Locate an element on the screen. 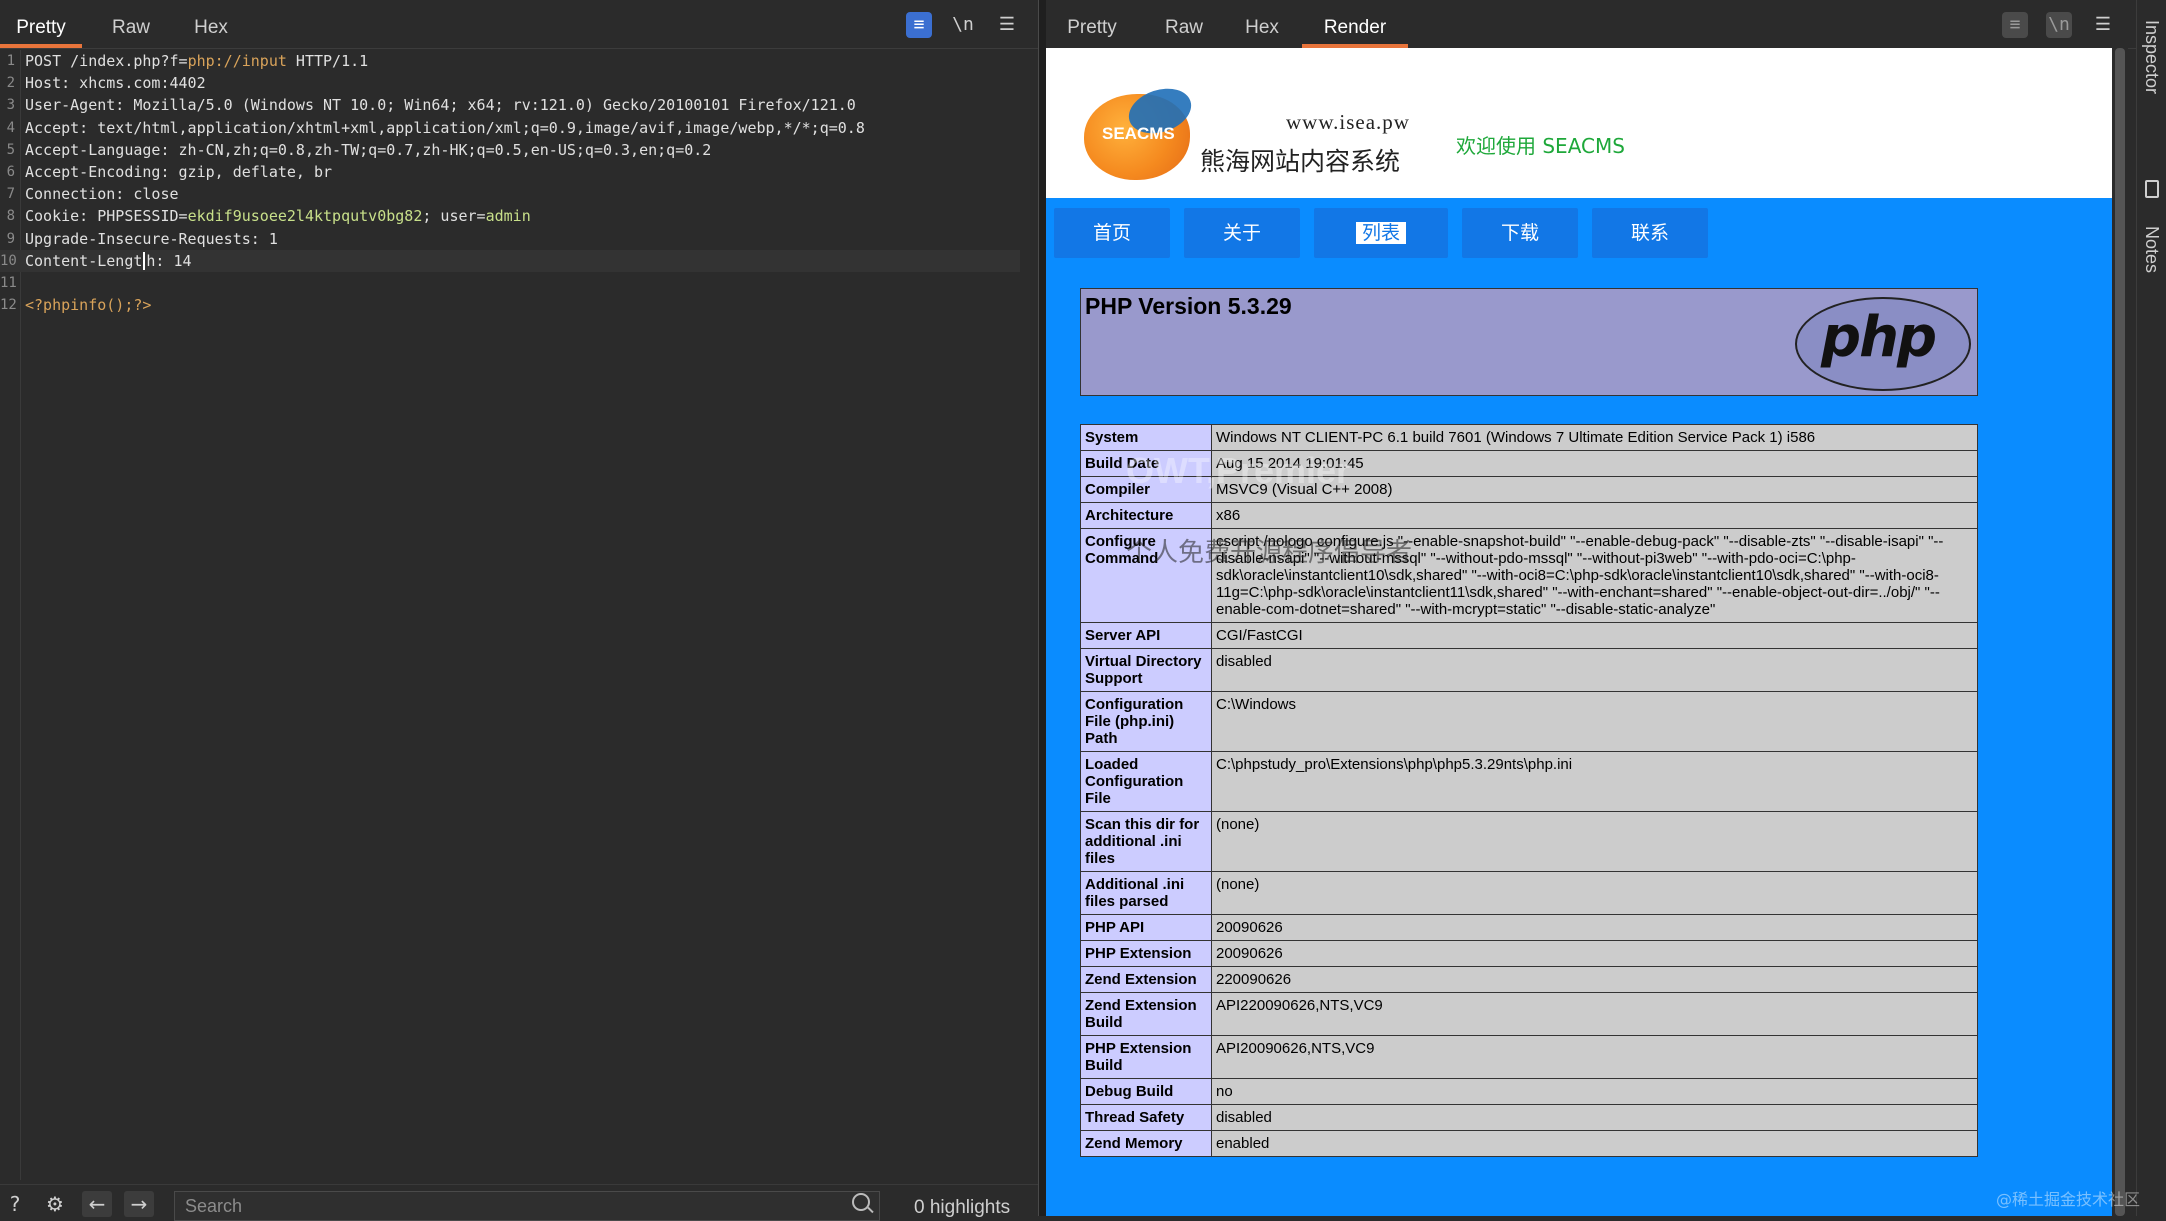 The width and height of the screenshot is (2166, 1221). line-text: Accept-Encoding: gzip, deflate, br is located at coordinates (178, 172).